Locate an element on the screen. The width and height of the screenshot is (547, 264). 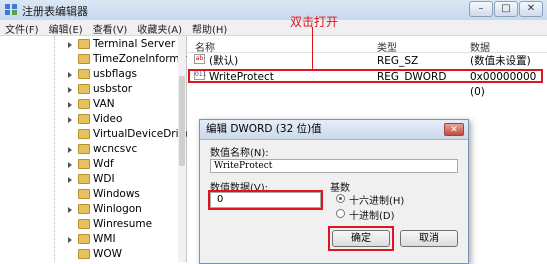
tree-item-label: WDI is located at coordinates (104, 179).